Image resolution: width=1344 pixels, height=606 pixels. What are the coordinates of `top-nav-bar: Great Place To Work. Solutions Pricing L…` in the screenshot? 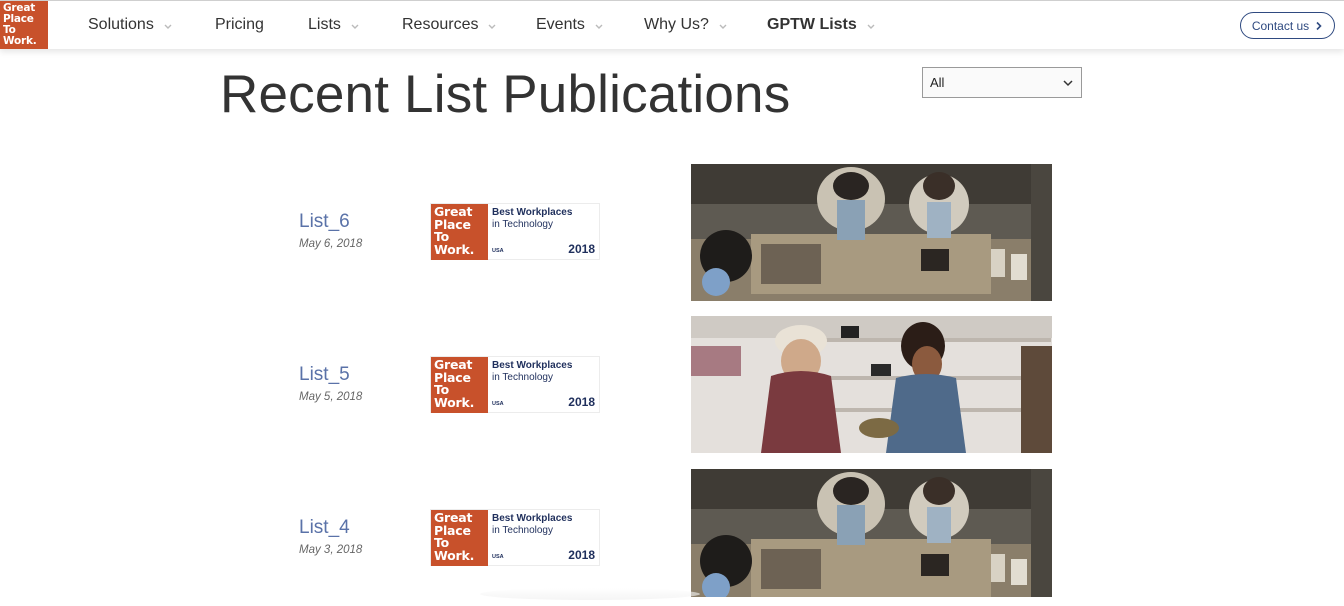 It's located at (672, 24).